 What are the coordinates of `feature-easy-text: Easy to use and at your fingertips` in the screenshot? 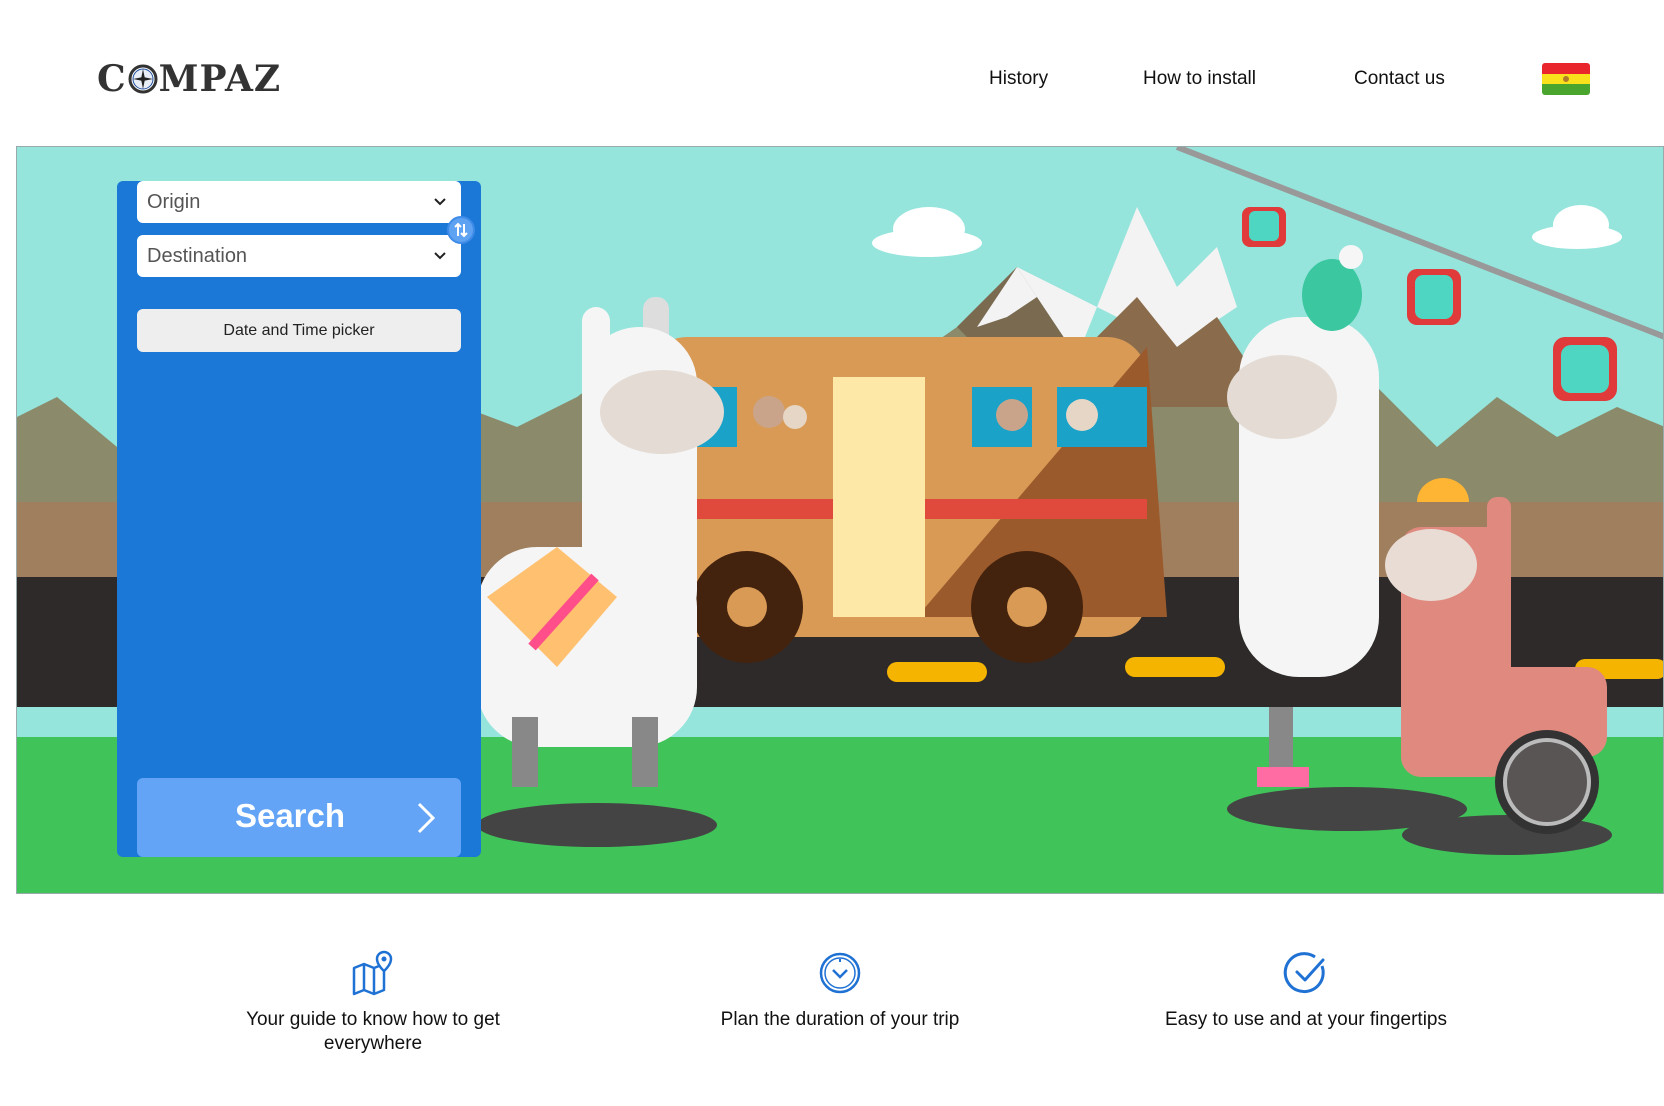 It's located at (1306, 1019).